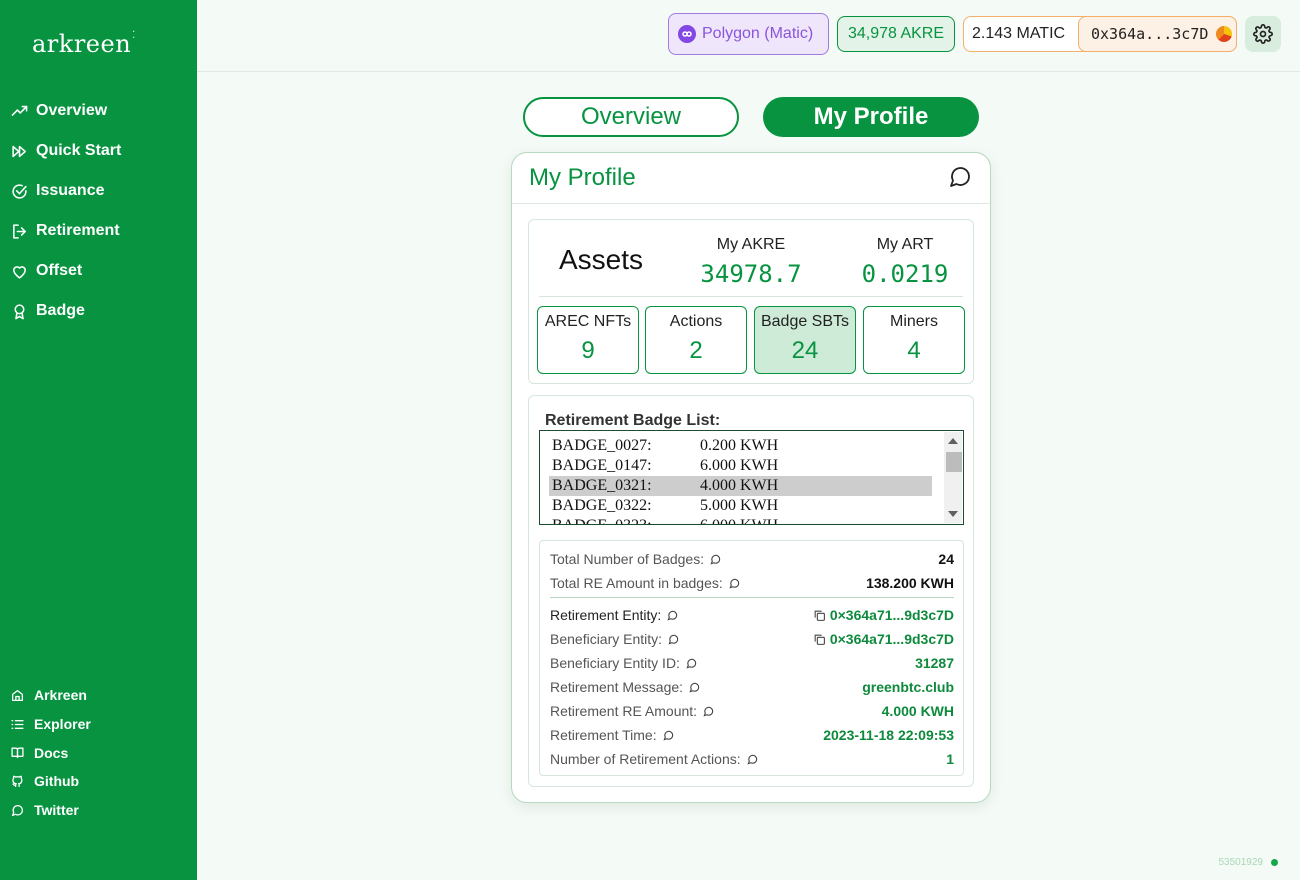 The image size is (1300, 880). What do you see at coordinates (953, 477) in the screenshot?
I see `listbox-scrollbar` at bounding box center [953, 477].